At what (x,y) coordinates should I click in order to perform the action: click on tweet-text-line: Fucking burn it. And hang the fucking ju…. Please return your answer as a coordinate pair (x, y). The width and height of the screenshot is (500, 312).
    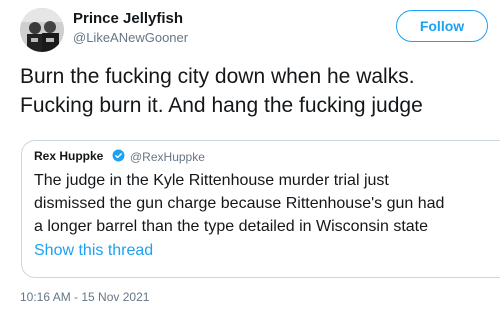
    Looking at the image, I should click on (221, 105).